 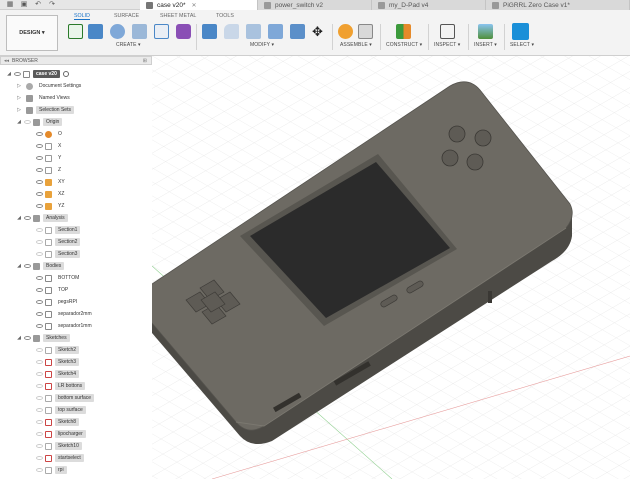 I want to click on loft-icon, so click(x=161, y=31).